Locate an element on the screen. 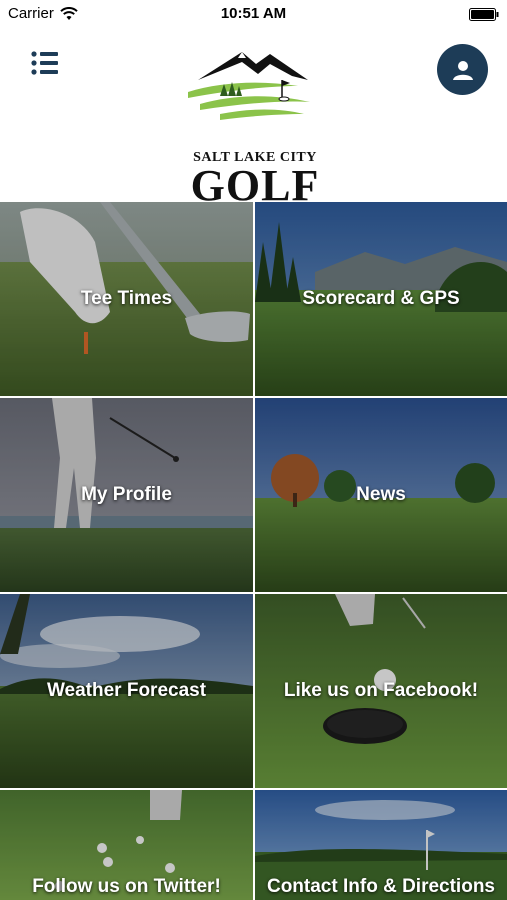 The width and height of the screenshot is (507, 900). tile-my-profile: My Profile is located at coordinates (126, 495).